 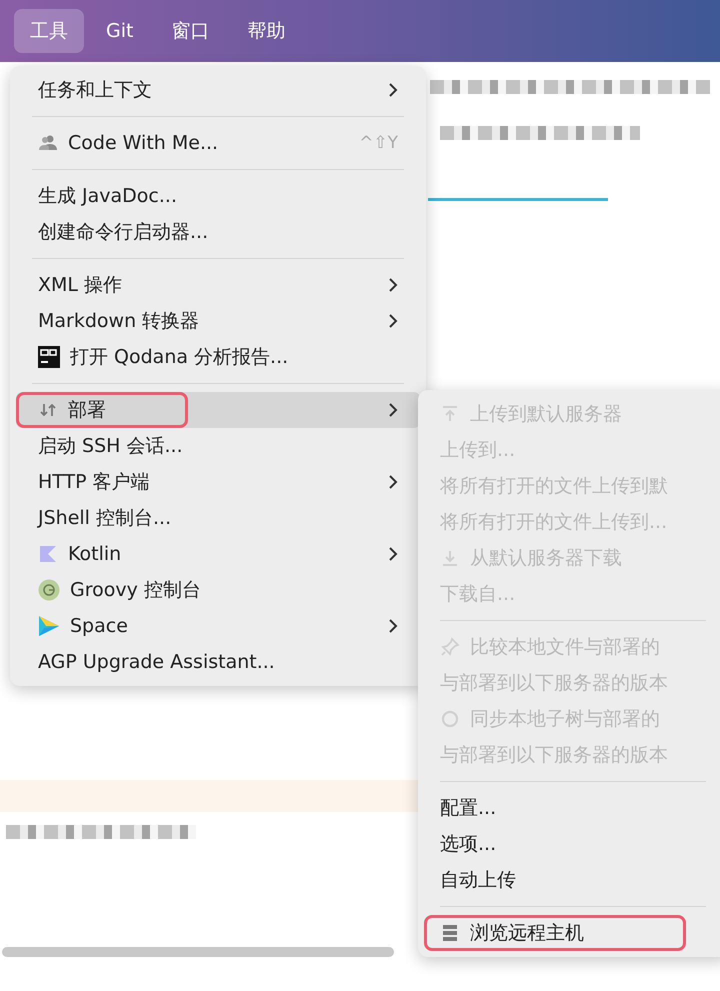 What do you see at coordinates (218, 626) in the screenshot?
I see `menu-item: Space` at bounding box center [218, 626].